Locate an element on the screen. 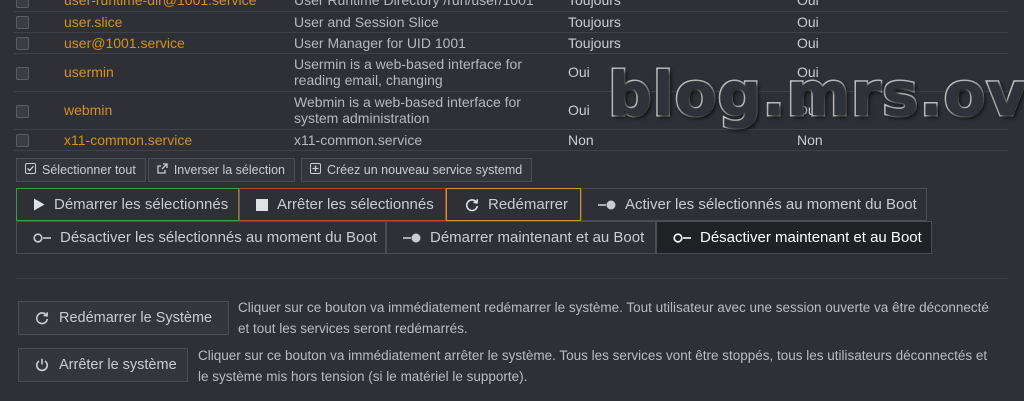  service-description: User Manager for UID 1001 is located at coordinates (431, 43).